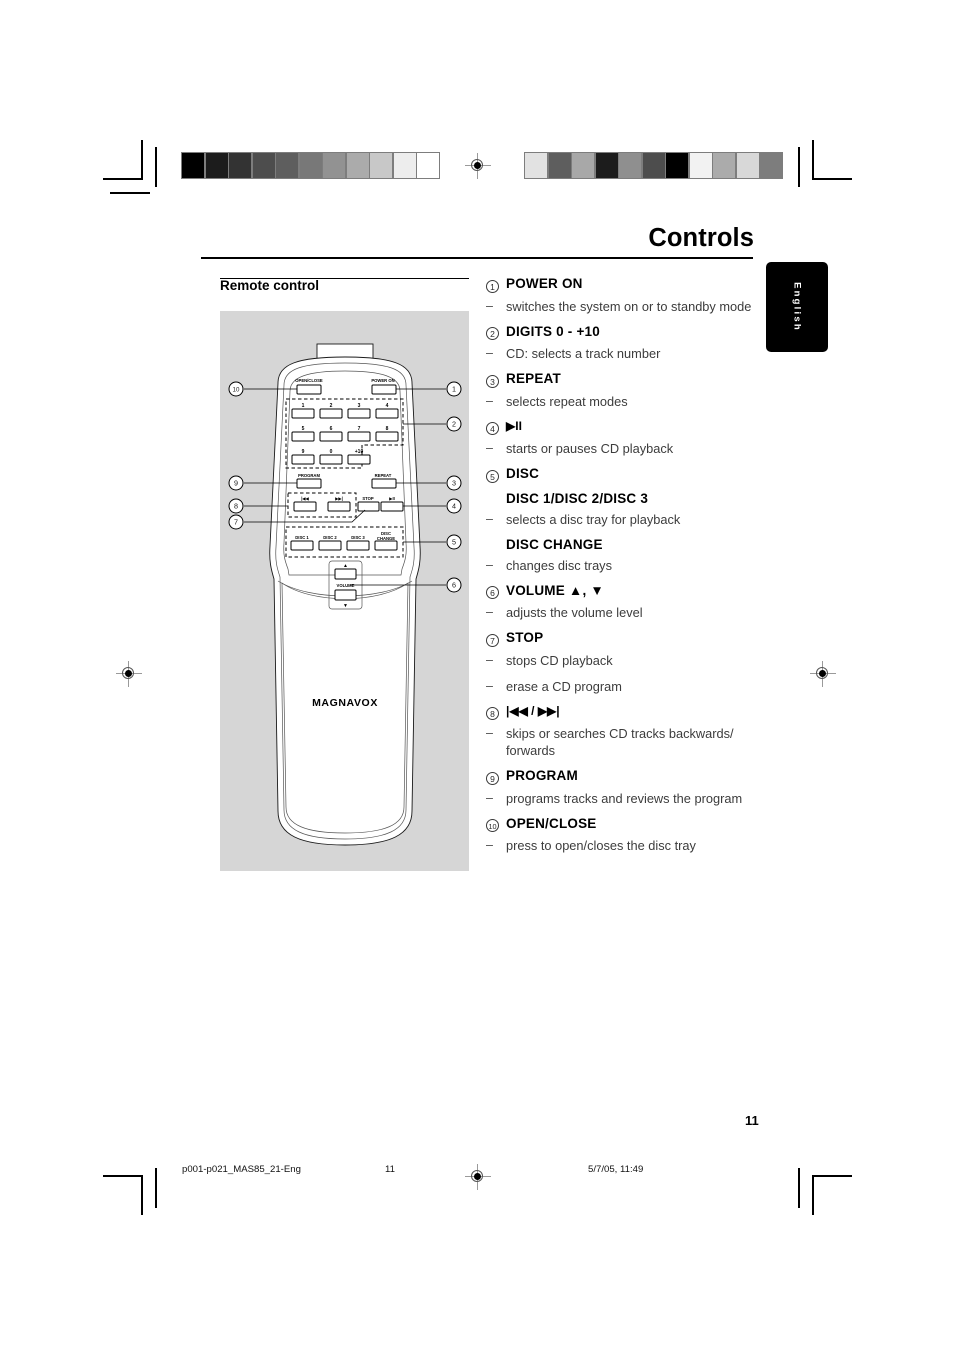 The height and width of the screenshot is (1351, 954). What do you see at coordinates (544, 283) in the screenshot?
I see `entry-label-power-on: POWER ON` at bounding box center [544, 283].